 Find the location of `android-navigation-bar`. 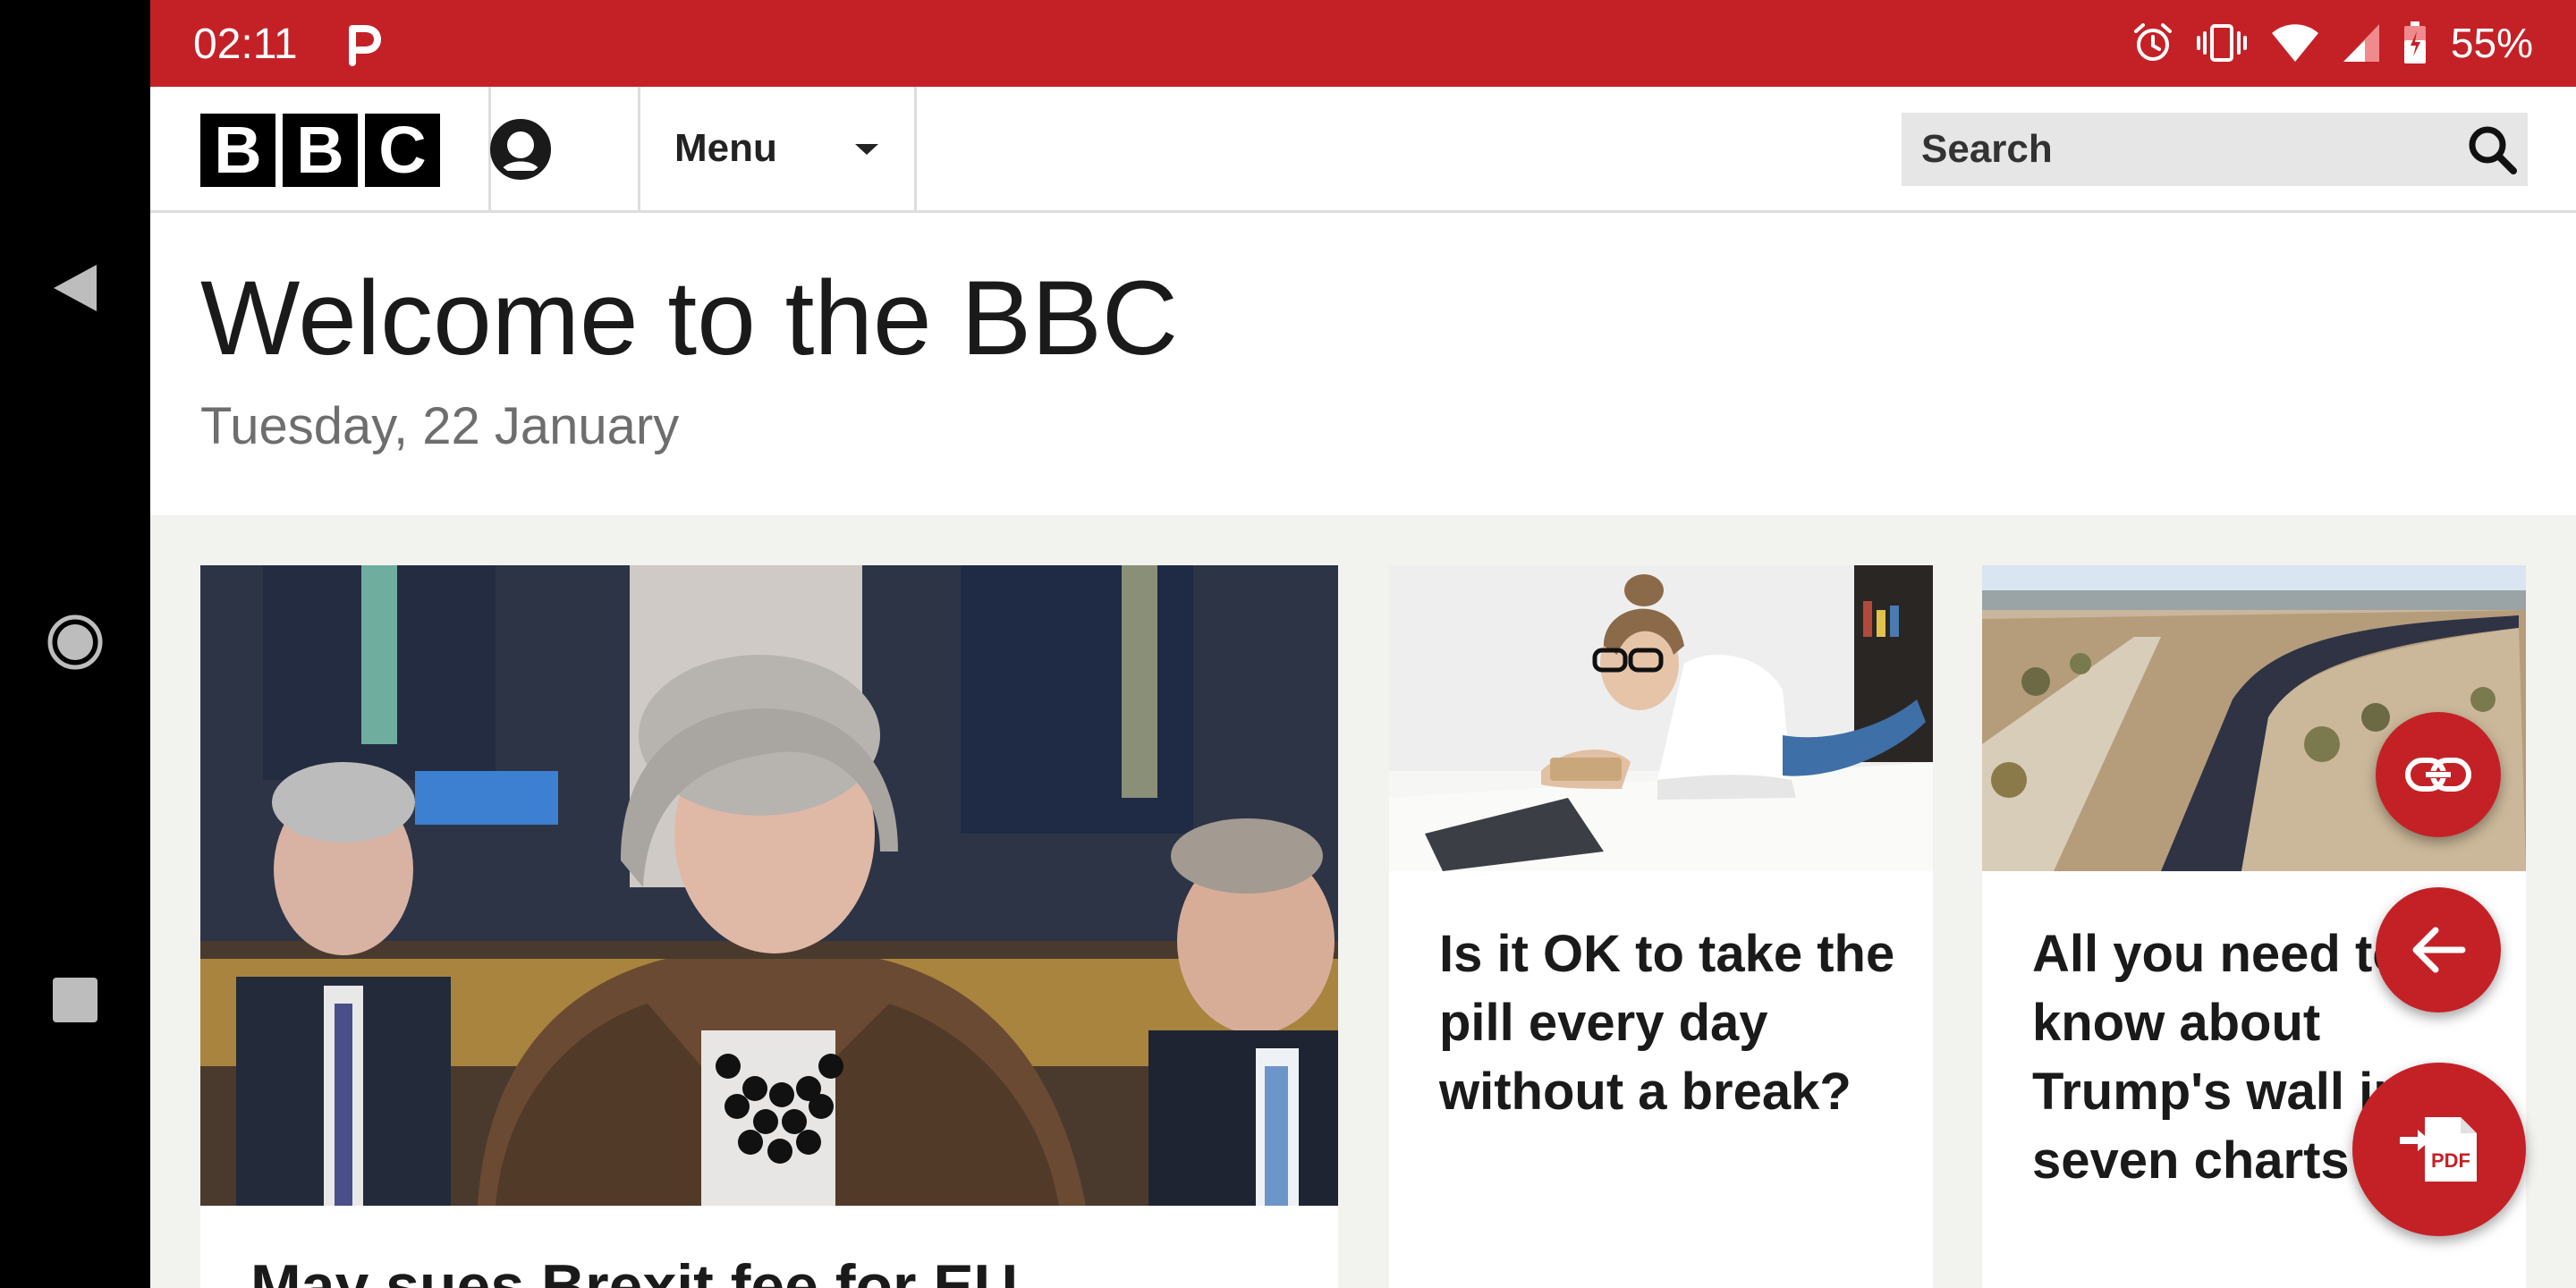

android-navigation-bar is located at coordinates (75, 644).